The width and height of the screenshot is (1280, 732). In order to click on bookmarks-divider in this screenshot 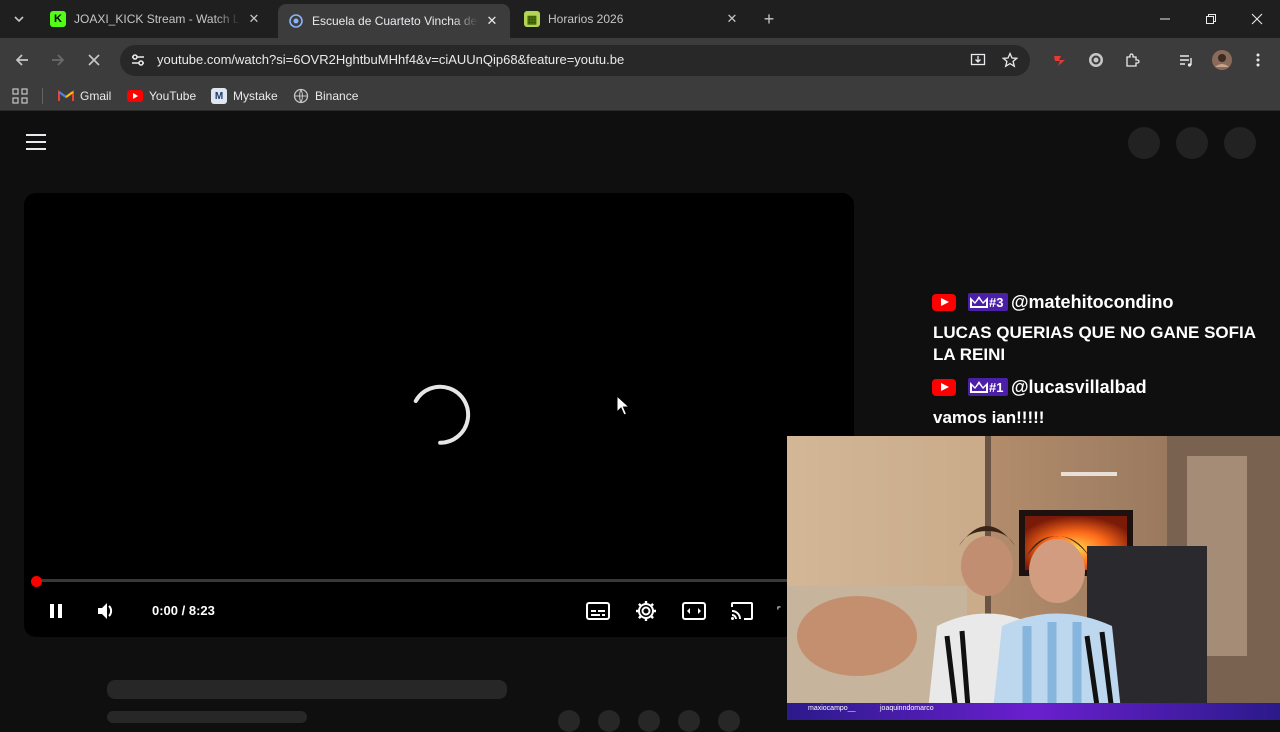, I will do `click(42, 96)`.